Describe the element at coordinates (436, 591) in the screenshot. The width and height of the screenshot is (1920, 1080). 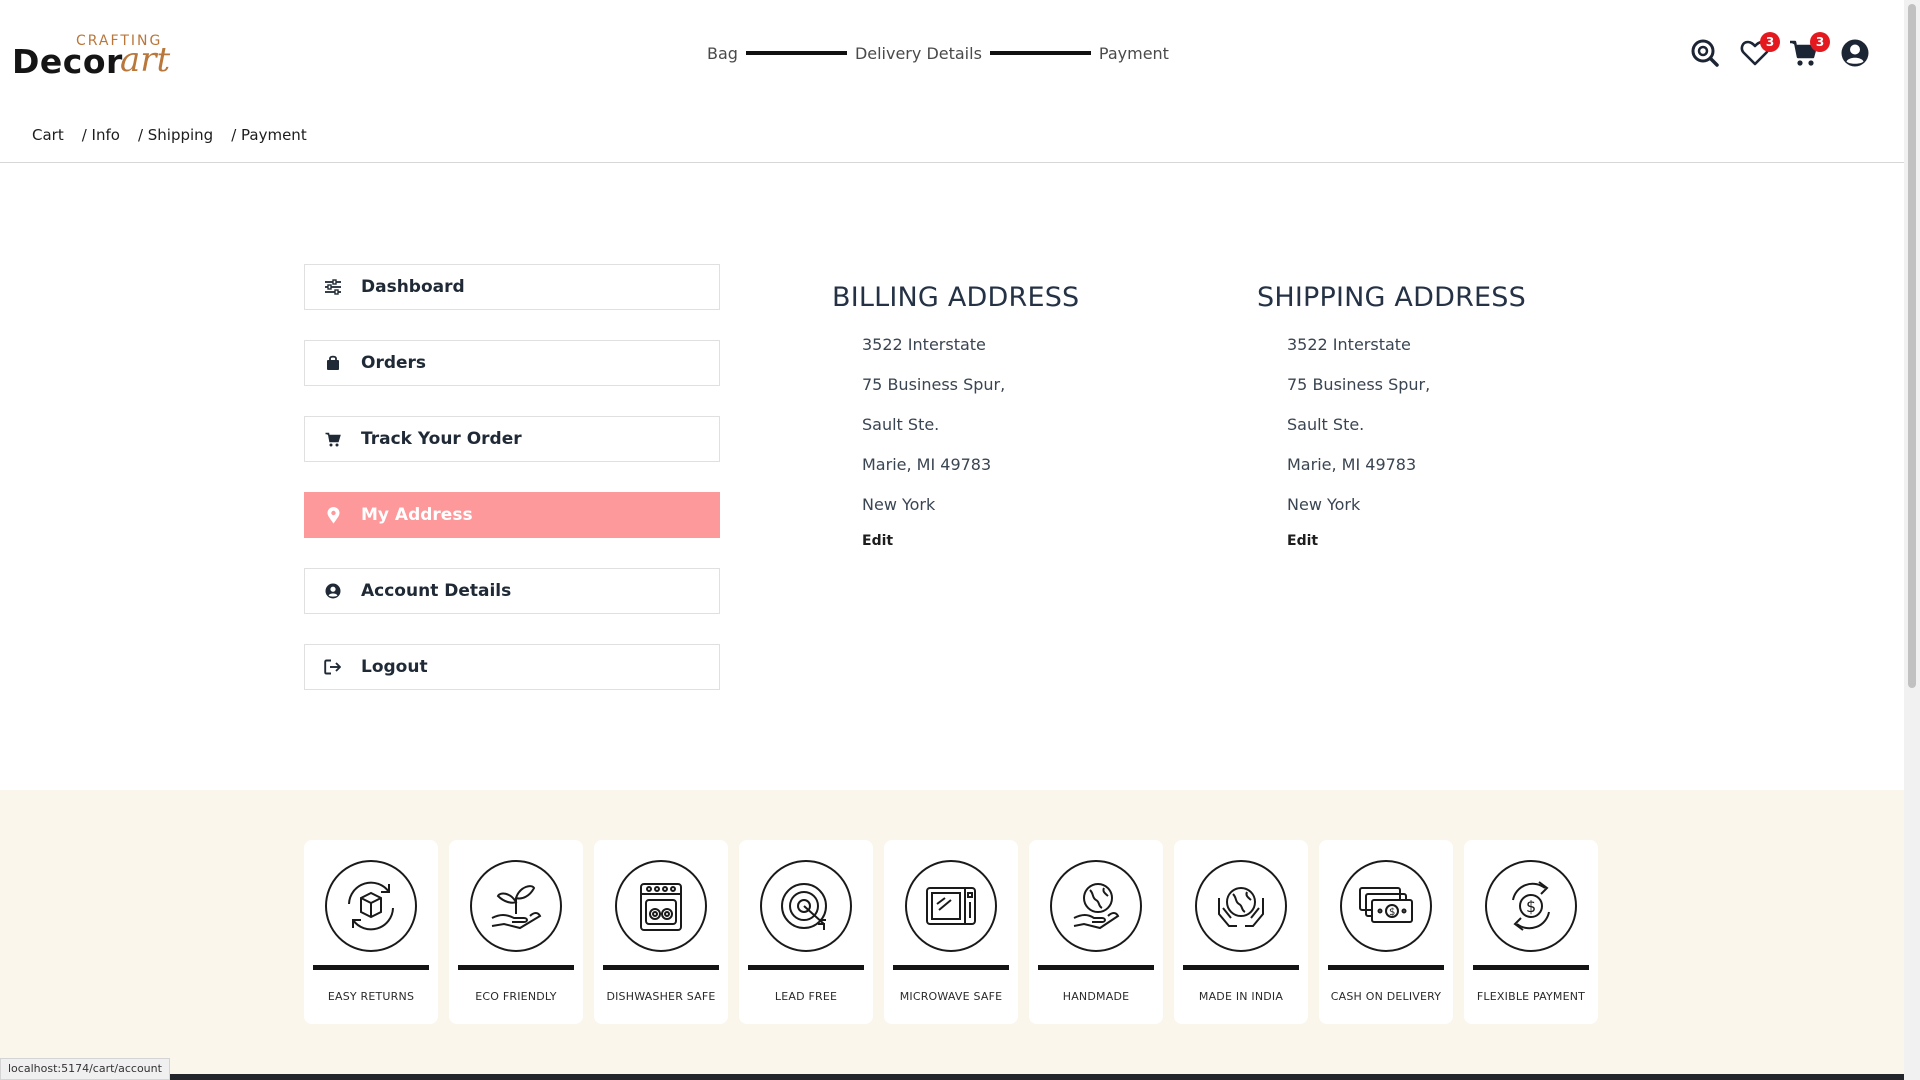
I see `menu-item-label: Account Details` at that location.